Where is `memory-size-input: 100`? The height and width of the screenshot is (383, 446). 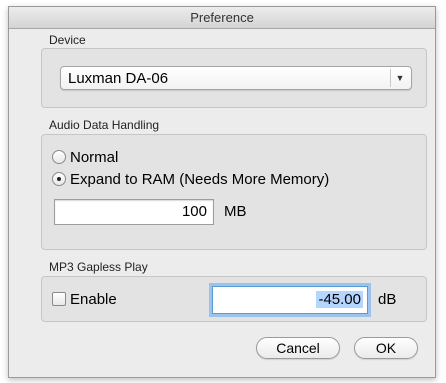 memory-size-input: 100 is located at coordinates (134, 212).